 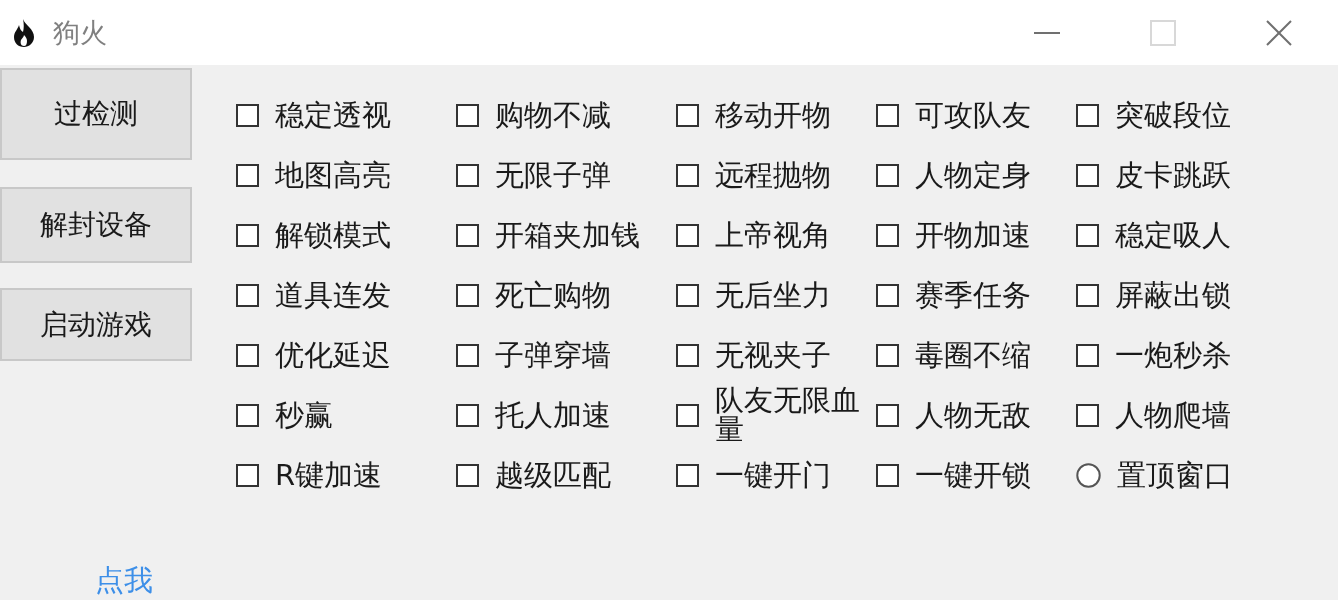 What do you see at coordinates (1173, 295) in the screenshot?
I see `option-label: 屏蔽出锁` at bounding box center [1173, 295].